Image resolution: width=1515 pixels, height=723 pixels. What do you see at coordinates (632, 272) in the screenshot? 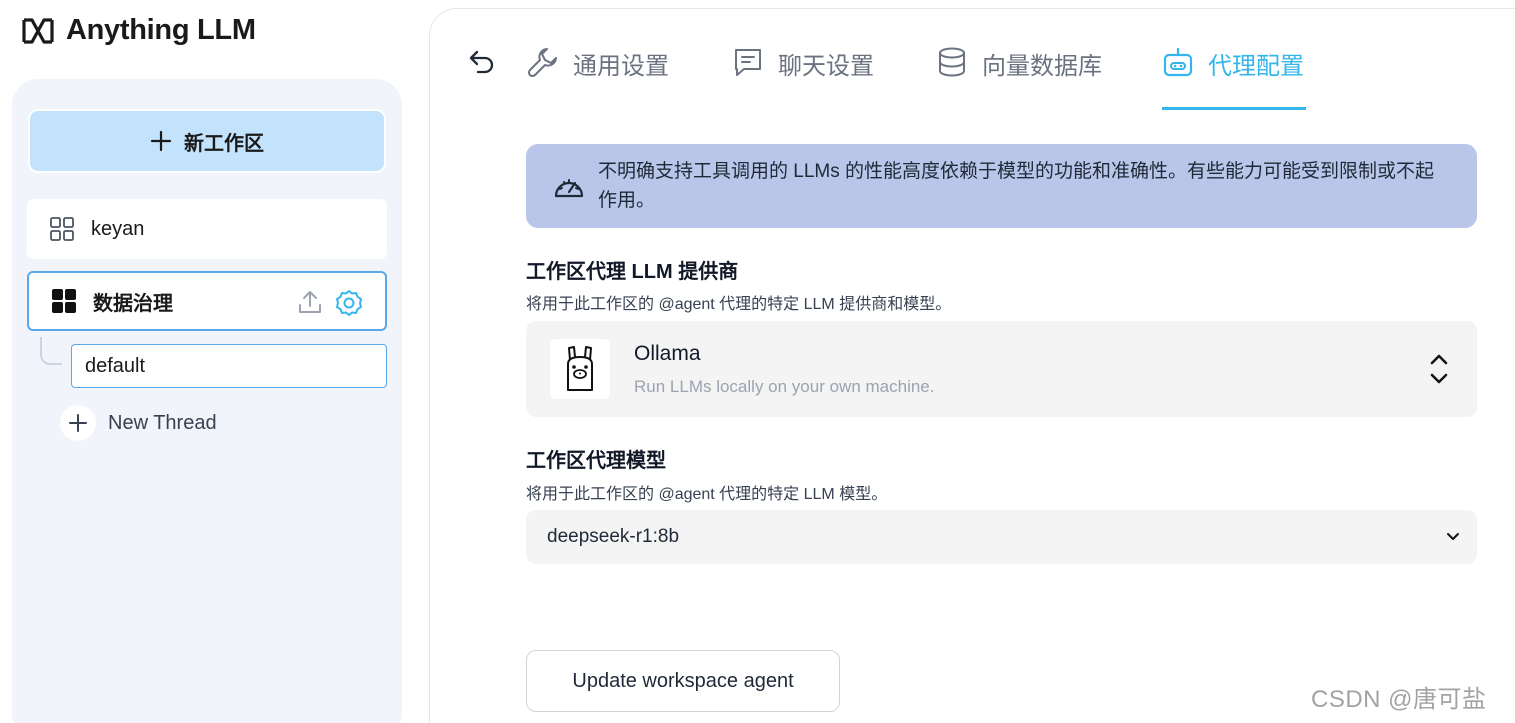
I see `provider-section-title: 工作区代理 LLM 提供商` at bounding box center [632, 272].